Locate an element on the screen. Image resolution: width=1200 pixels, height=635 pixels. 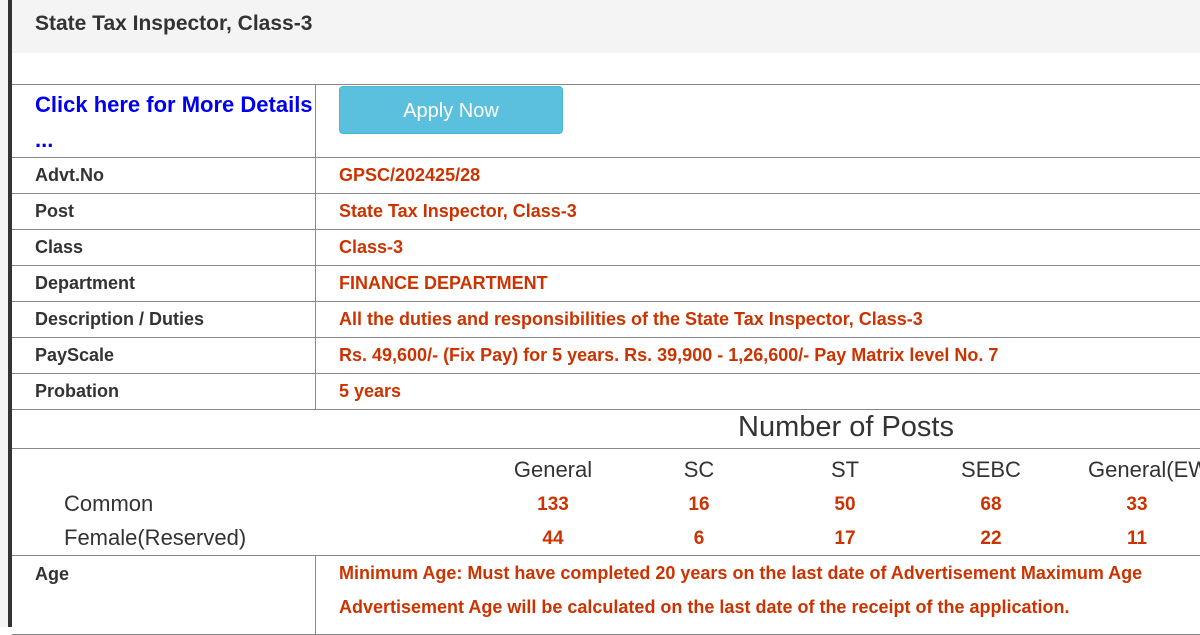
post-value: State Tax Inspector, Class-3 is located at coordinates (758, 212).